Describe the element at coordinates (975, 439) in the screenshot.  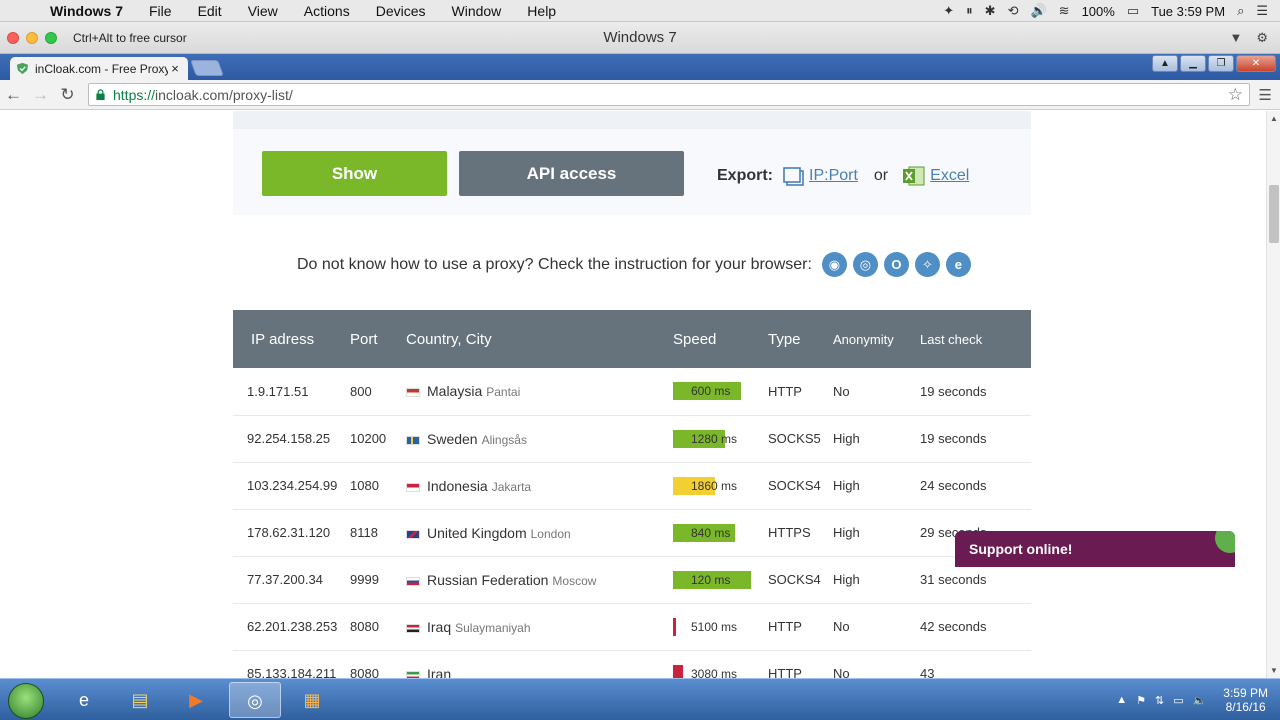
I see `cell-last-check: 19 seconds` at that location.